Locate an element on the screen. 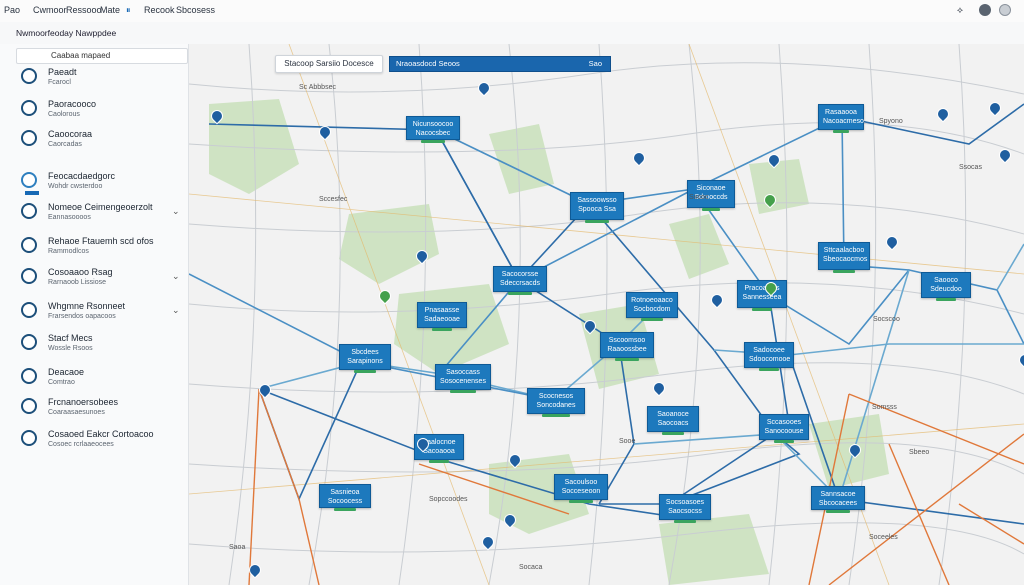 The width and height of the screenshot is (1024, 585). node-label: Sacocorsse is located at coordinates (520, 274).